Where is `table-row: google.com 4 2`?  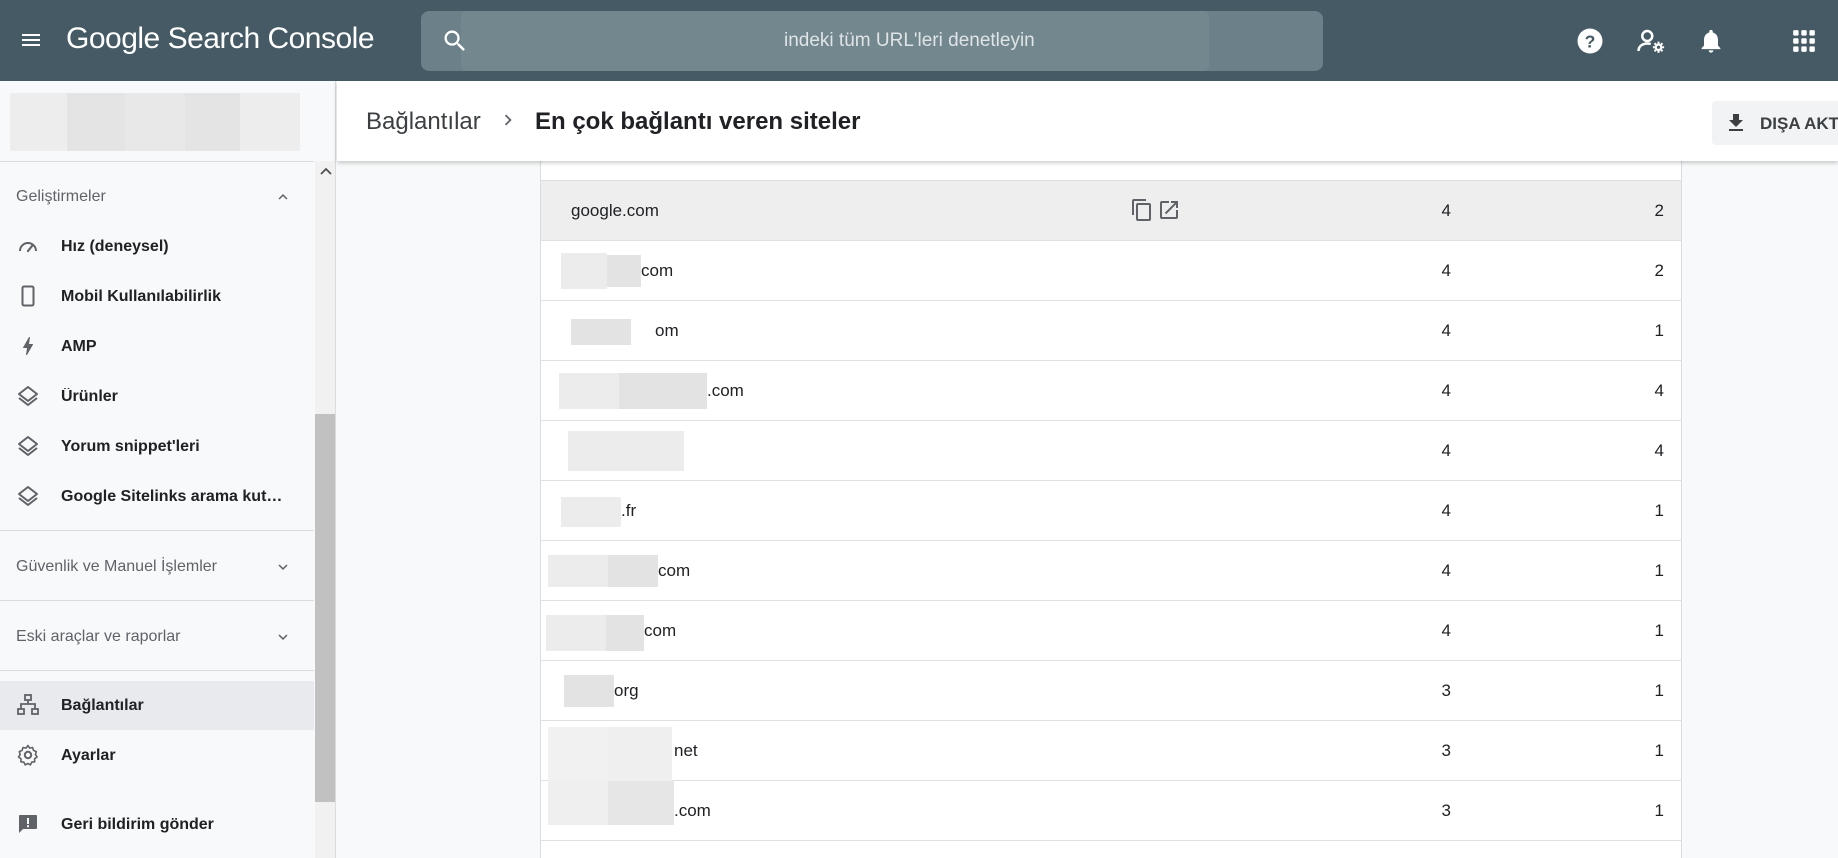
table-row: google.com 4 2 is located at coordinates (1111, 211).